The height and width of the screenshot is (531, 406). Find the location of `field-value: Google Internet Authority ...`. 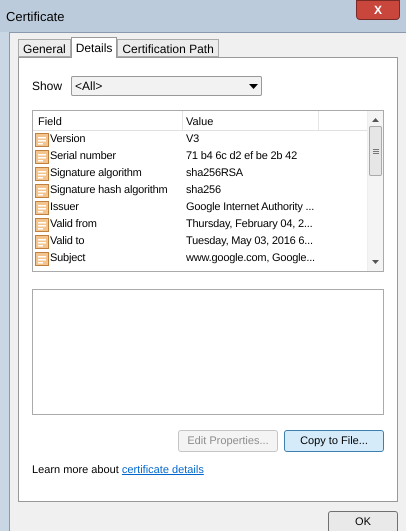

field-value: Google Internet Authority ... is located at coordinates (249, 208).